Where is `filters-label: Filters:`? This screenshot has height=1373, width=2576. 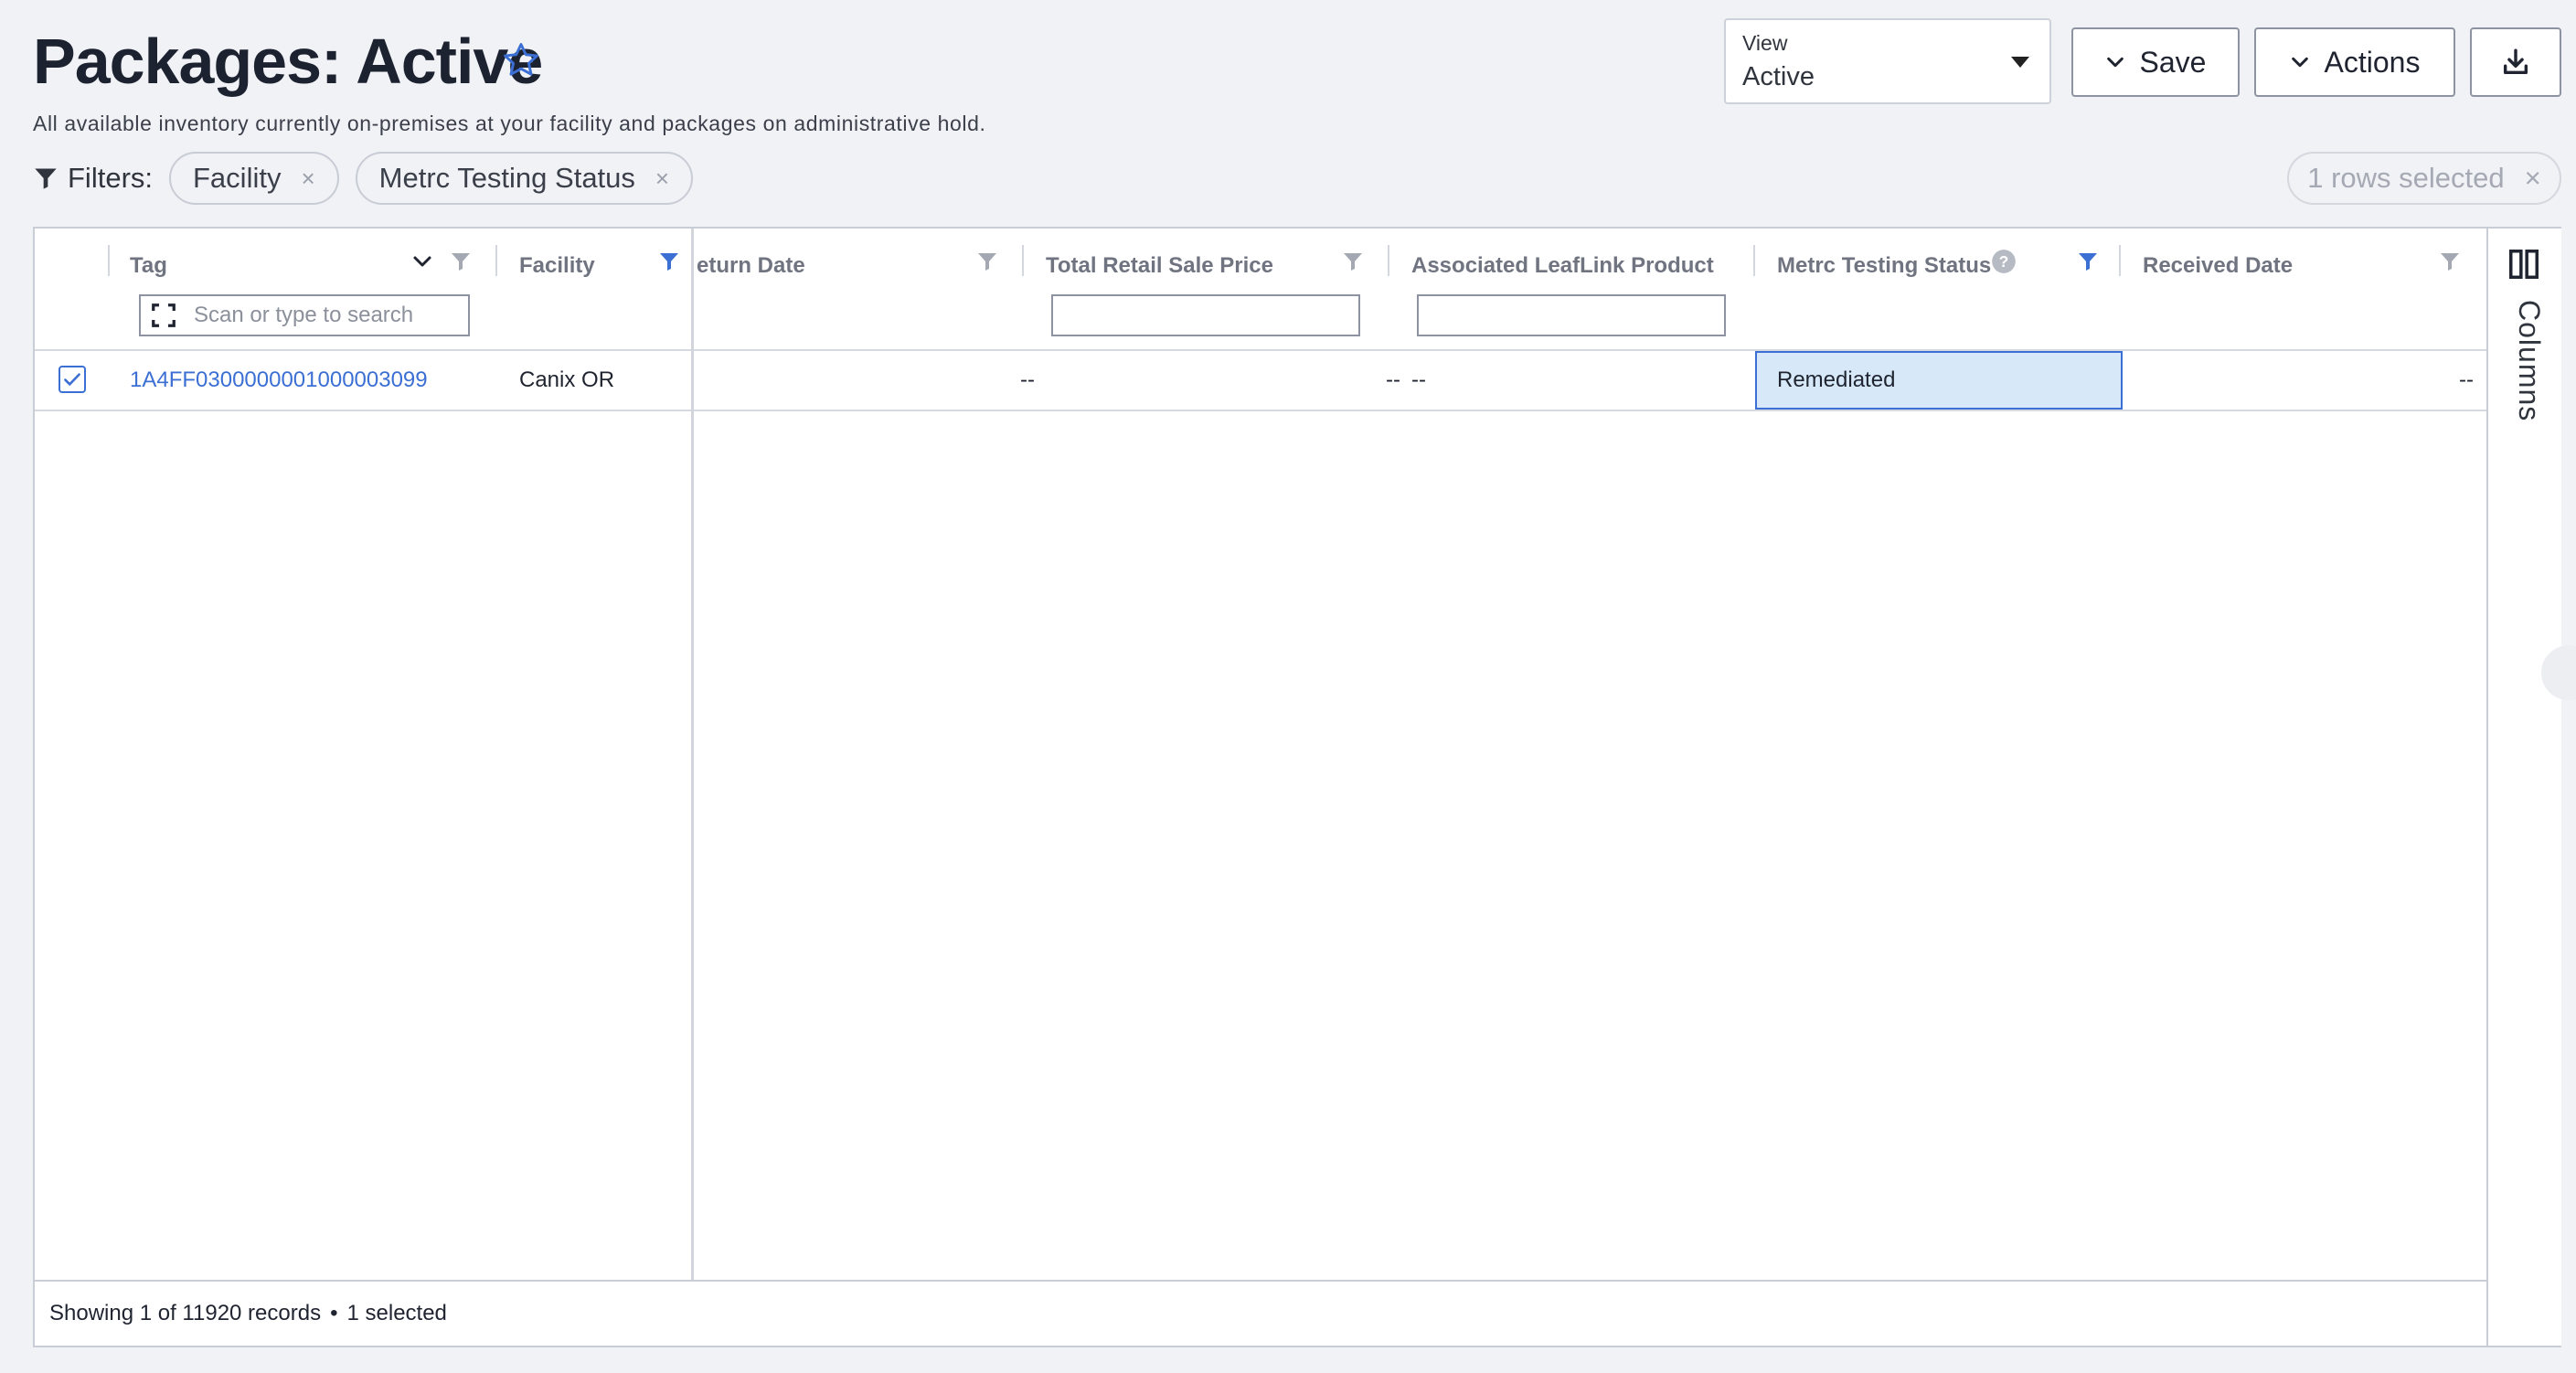
filters-label: Filters: is located at coordinates (93, 178).